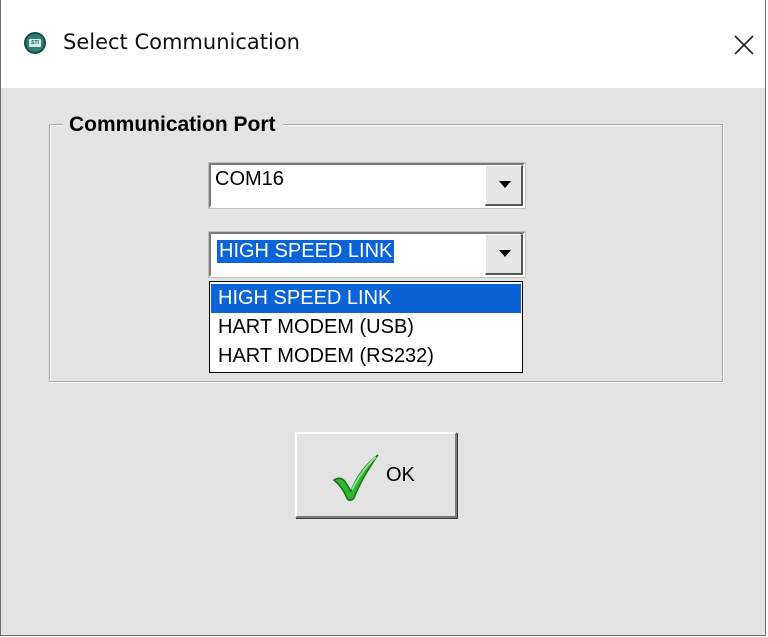 This screenshot has width=768, height=637. I want to click on link-dropdown-value: HIGH SPEED LINK, so click(305, 251).